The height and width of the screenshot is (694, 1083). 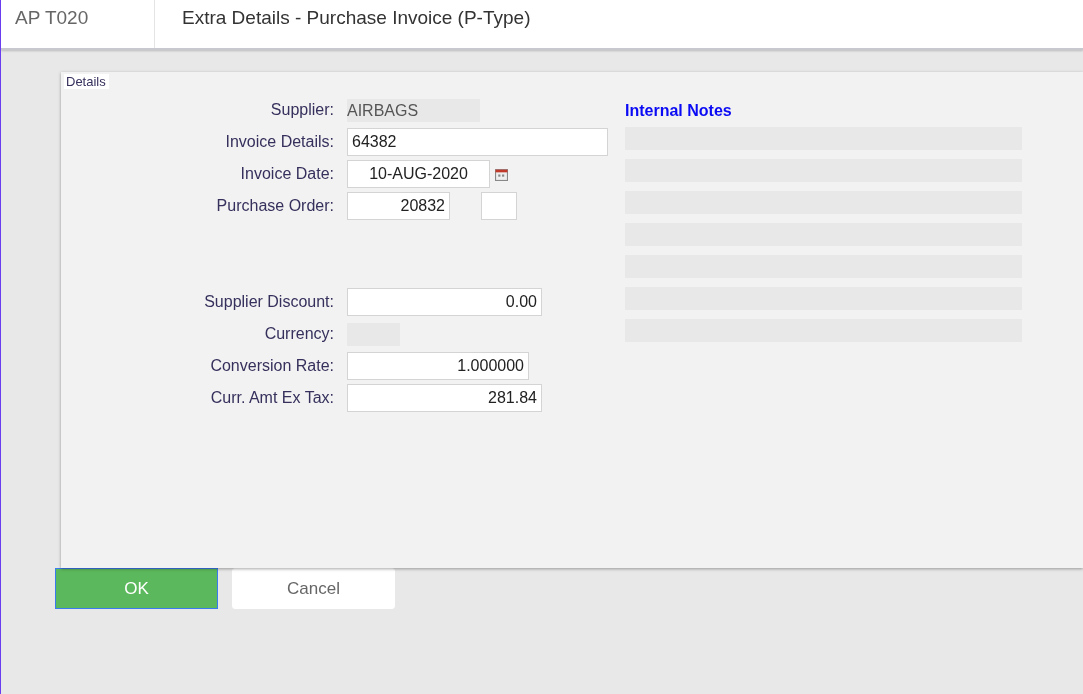 I want to click on input-field: 20832, so click(x=398, y=206).